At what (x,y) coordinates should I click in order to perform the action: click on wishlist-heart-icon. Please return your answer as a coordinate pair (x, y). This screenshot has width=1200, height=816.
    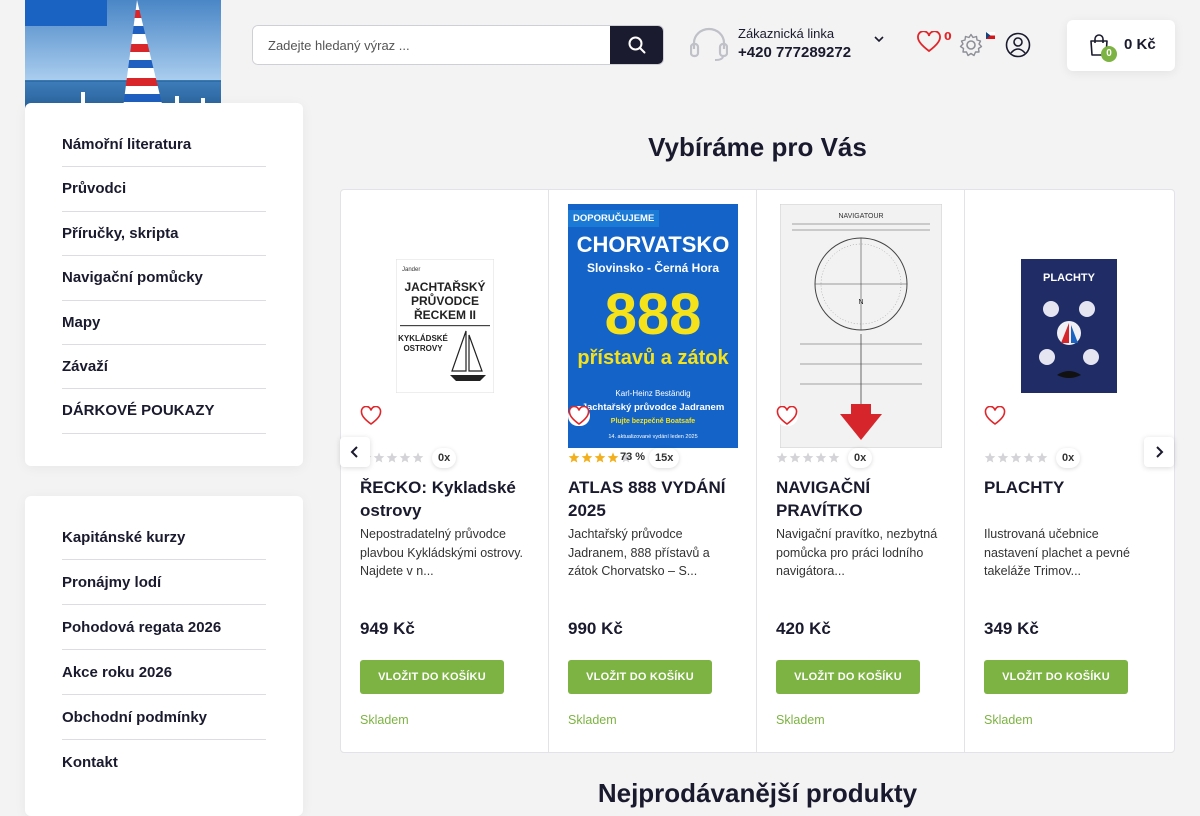
    Looking at the image, I should click on (929, 42).